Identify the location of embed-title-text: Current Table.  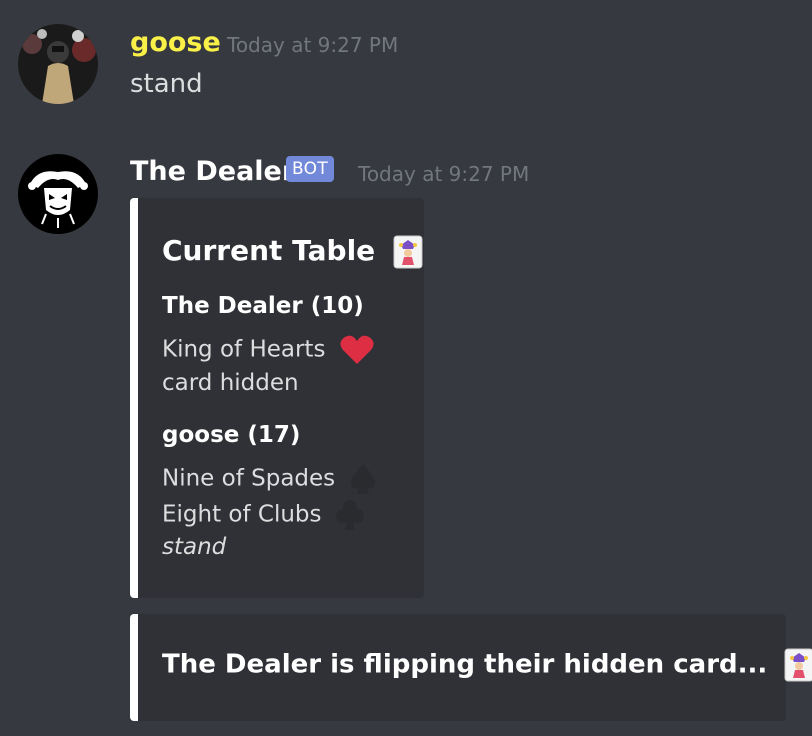
(269, 250).